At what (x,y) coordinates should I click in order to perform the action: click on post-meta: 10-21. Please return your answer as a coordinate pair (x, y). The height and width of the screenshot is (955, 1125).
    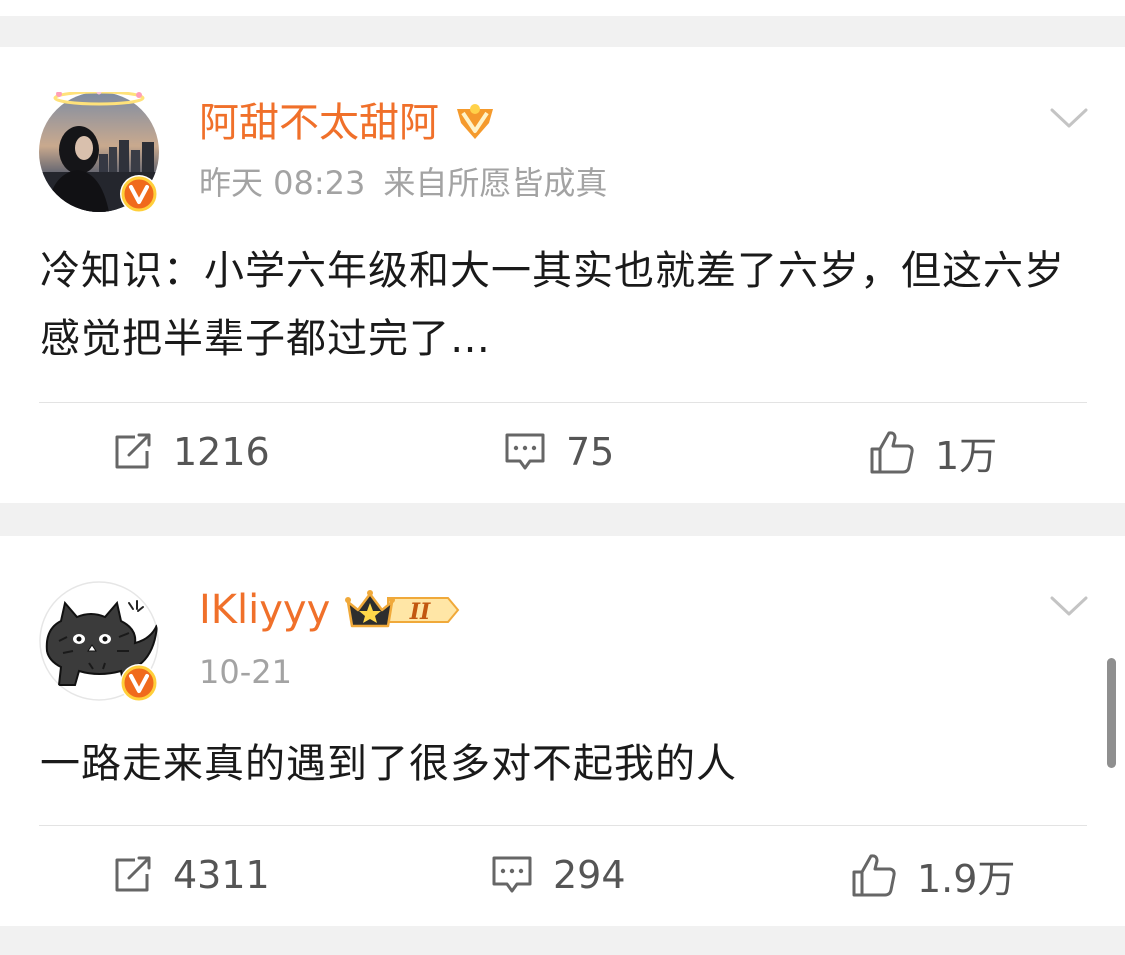
    Looking at the image, I should click on (245, 672).